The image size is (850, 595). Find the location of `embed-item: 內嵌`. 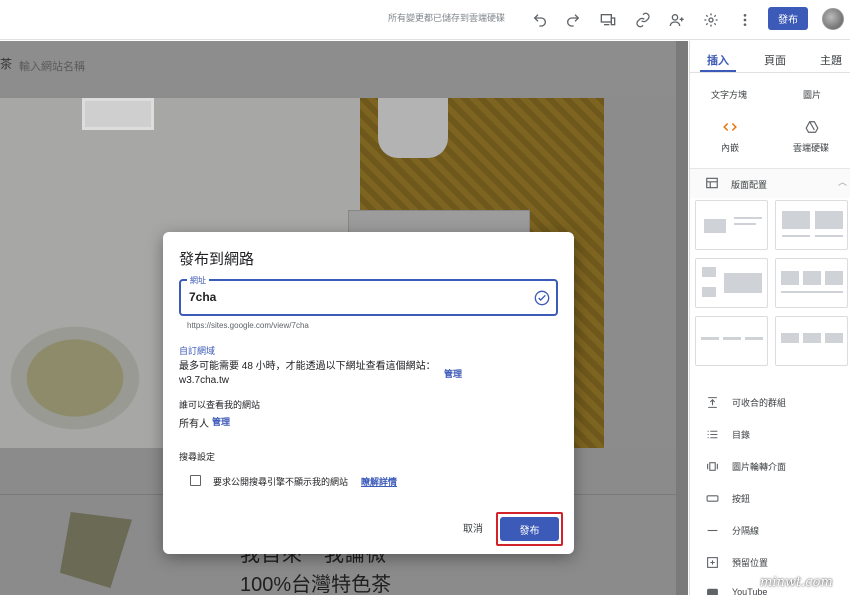

embed-item: 內嵌 is located at coordinates (730, 147).